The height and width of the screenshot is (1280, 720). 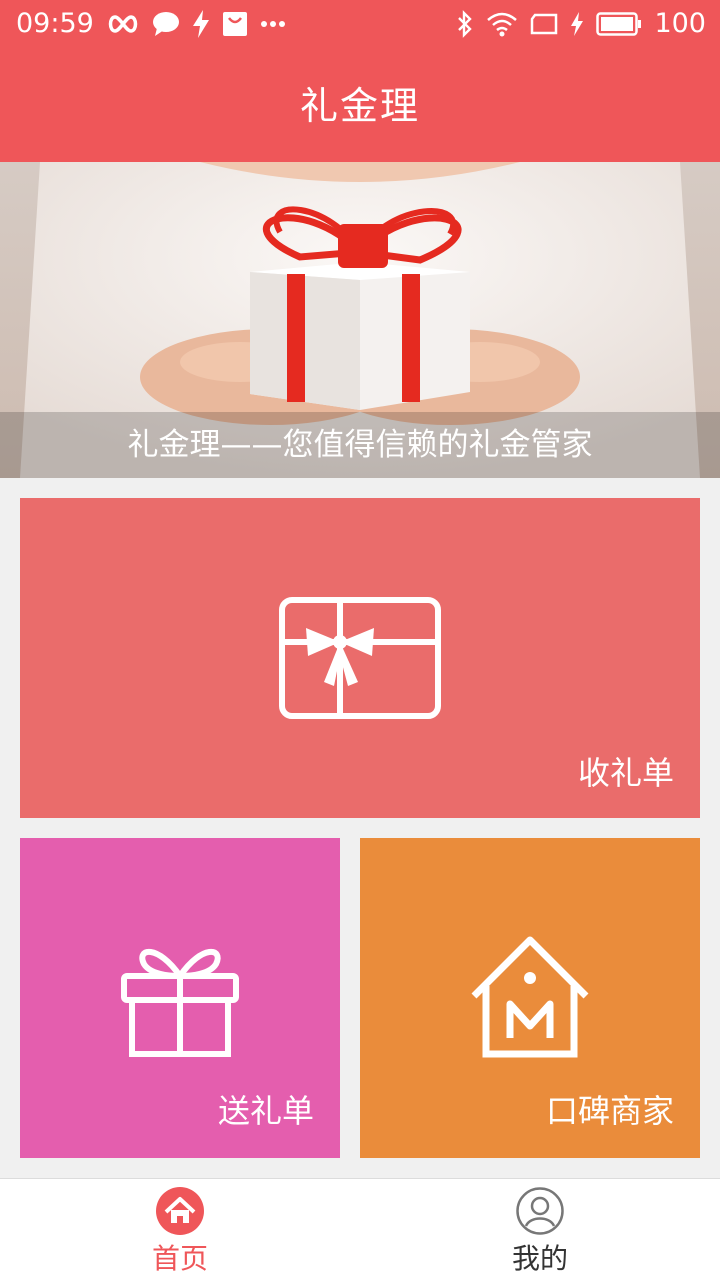 What do you see at coordinates (360, 25) in the screenshot?
I see `status-bar: 09:59 100` at bounding box center [360, 25].